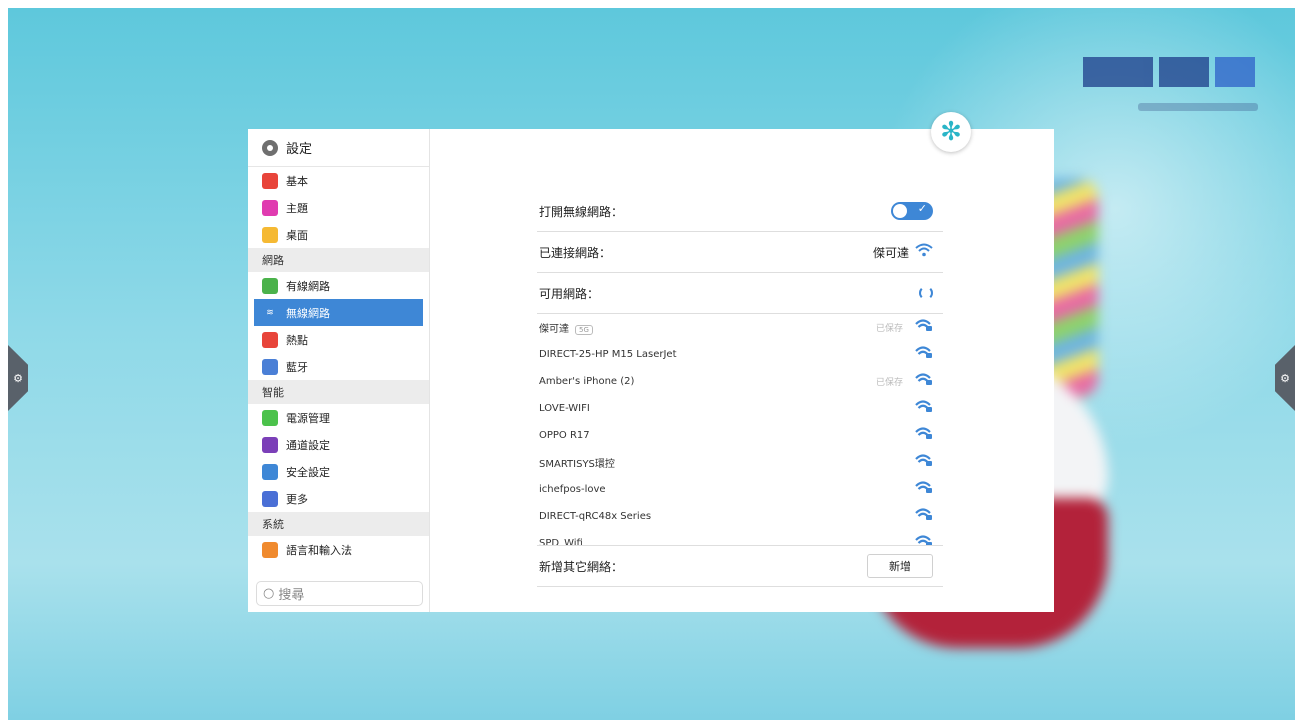  What do you see at coordinates (270, 180) in the screenshot?
I see `layers-icon` at bounding box center [270, 180].